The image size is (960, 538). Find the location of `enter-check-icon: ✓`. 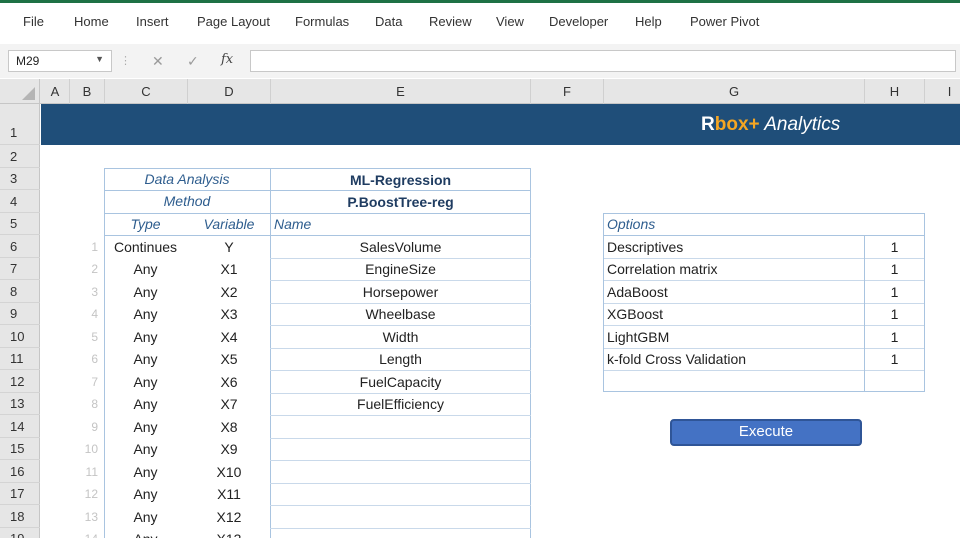

enter-check-icon: ✓ is located at coordinates (193, 61).